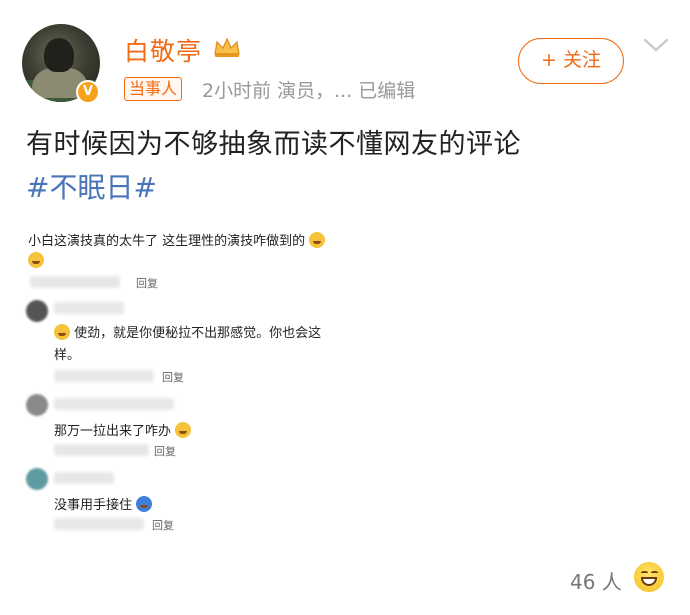 The height and width of the screenshot is (615, 690). I want to click on reply-text: 没事用手接住, so click(103, 503).